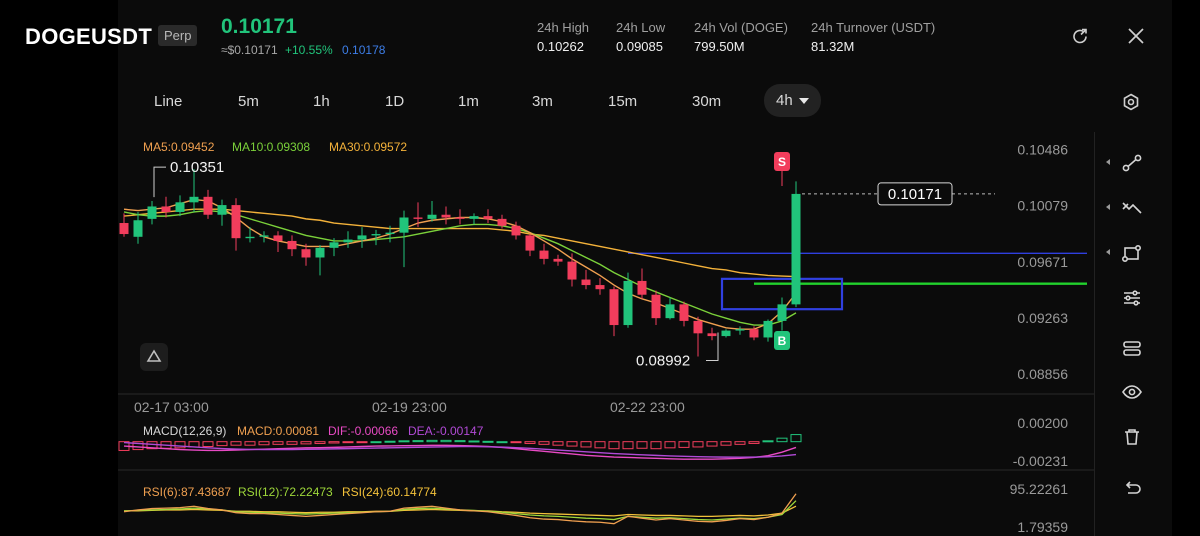 The height and width of the screenshot is (536, 1200). I want to click on line-tool-icon, so click(1132, 163).